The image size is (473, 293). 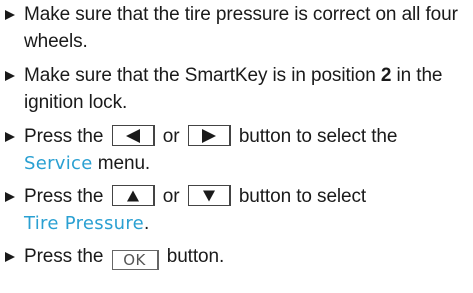 I want to click on up-arrow-icon, so click(x=132, y=195).